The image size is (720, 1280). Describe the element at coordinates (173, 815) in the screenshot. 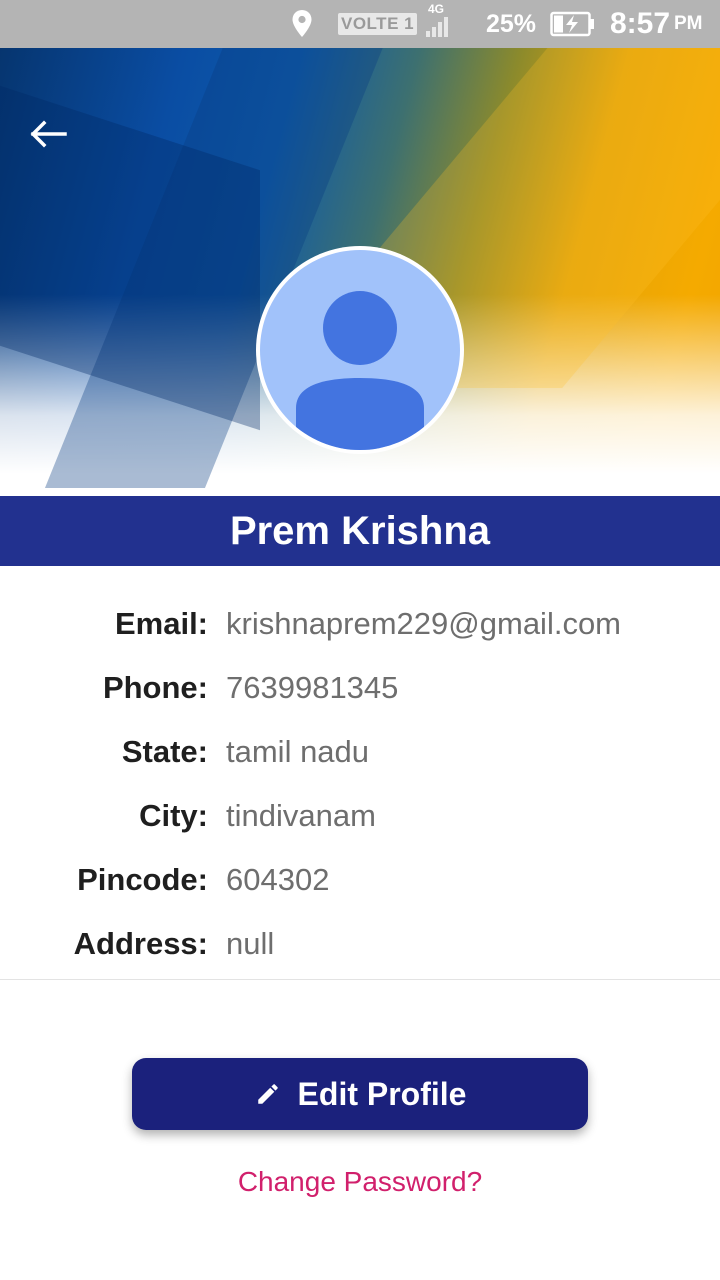

I see `detail-label: City:` at that location.